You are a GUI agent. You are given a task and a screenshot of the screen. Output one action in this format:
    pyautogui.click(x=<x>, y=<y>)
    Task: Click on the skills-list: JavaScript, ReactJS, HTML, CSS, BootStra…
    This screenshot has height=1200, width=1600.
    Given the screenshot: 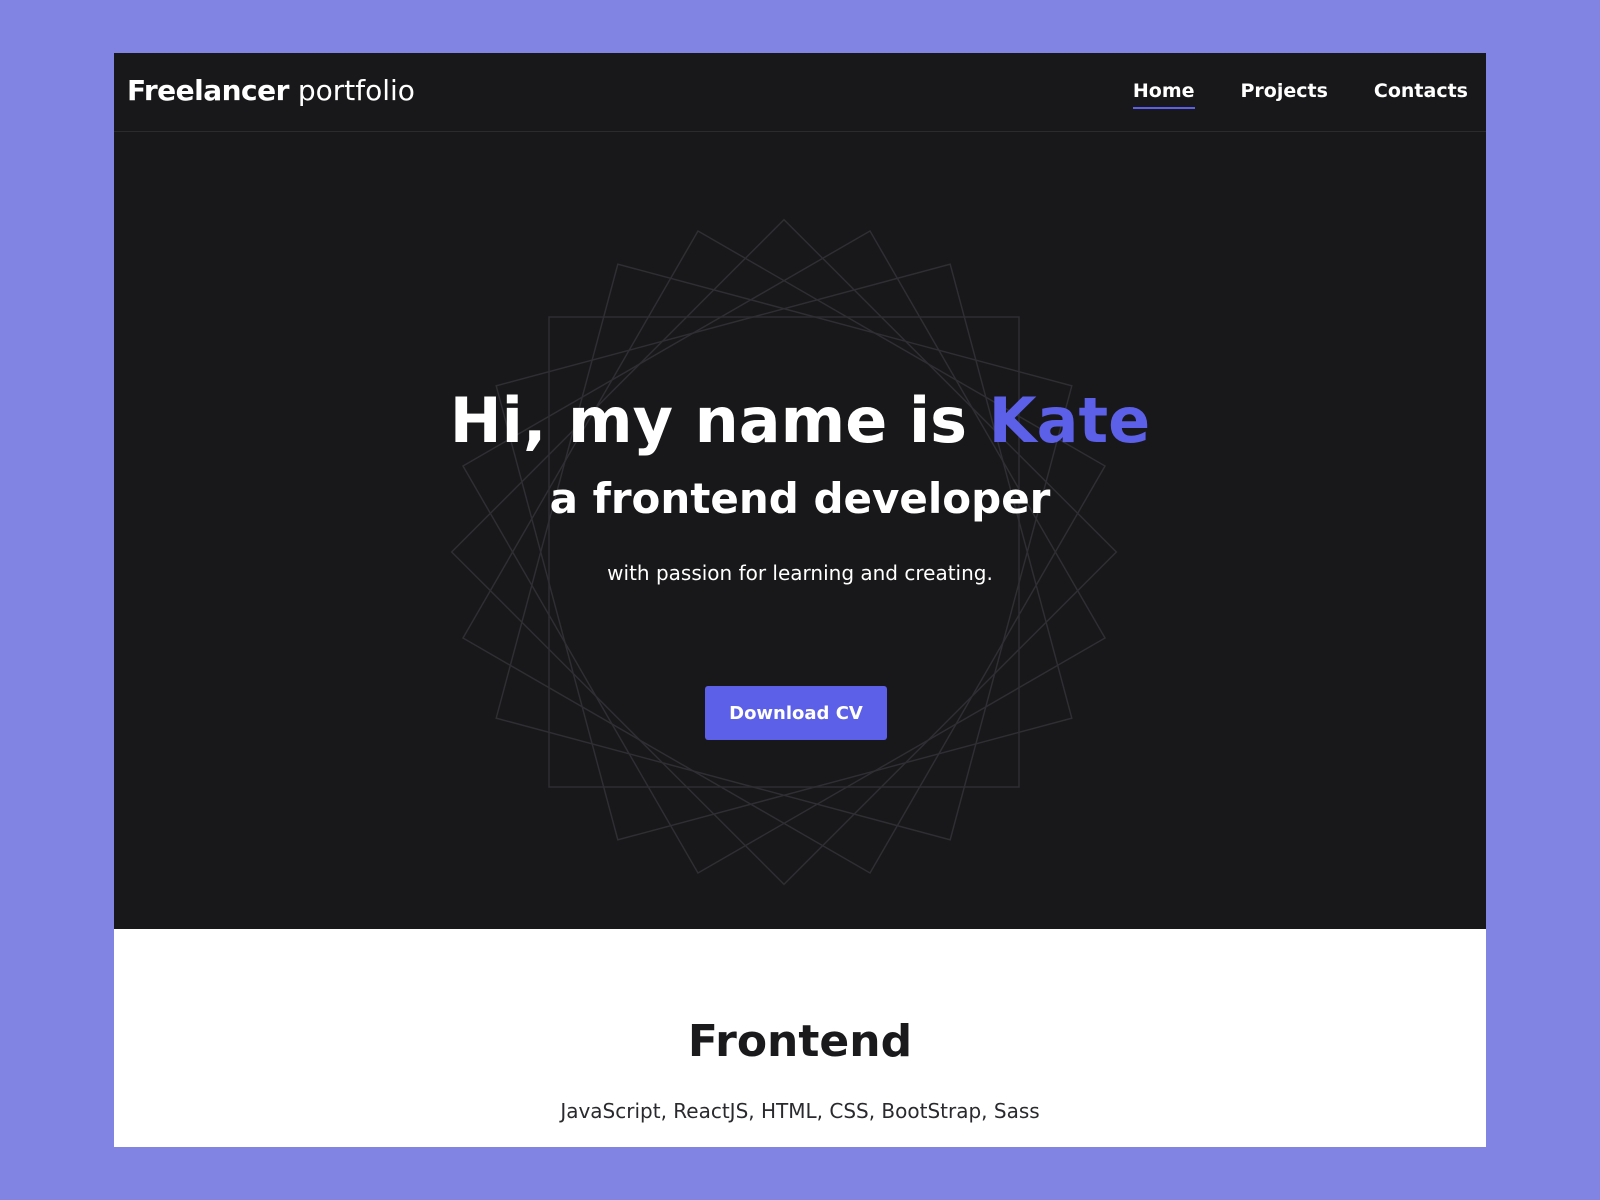 What is the action you would take?
    pyautogui.click(x=800, y=1111)
    